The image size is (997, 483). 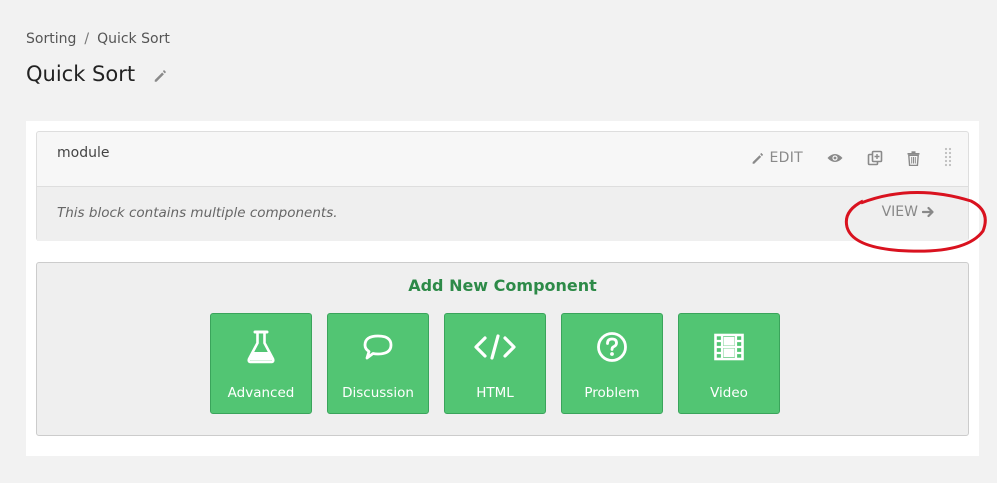 I want to click on question-circle-icon, so click(x=612, y=347).